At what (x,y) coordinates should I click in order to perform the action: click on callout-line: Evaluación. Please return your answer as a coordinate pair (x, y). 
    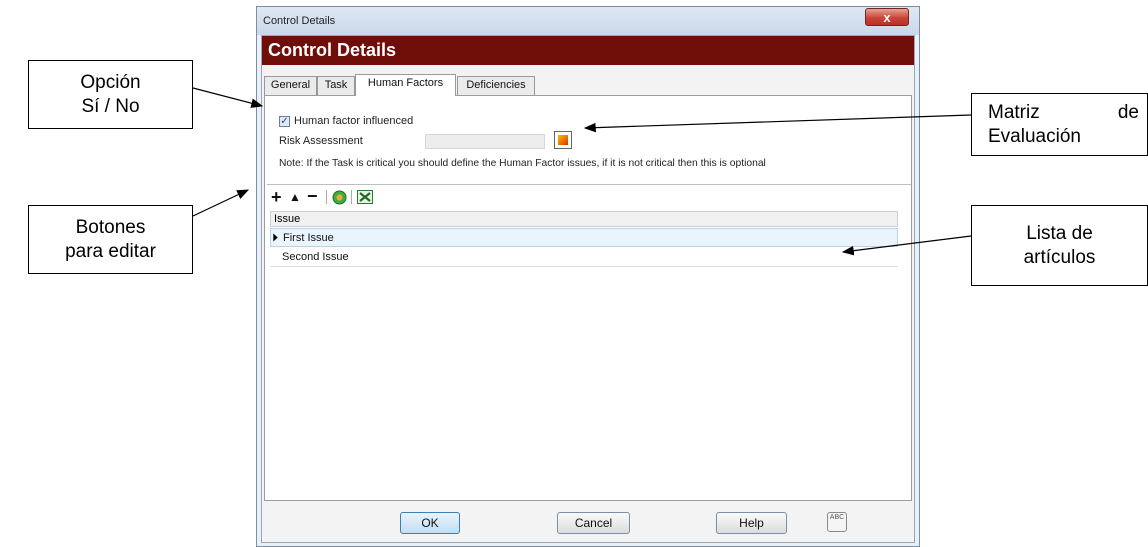
    Looking at the image, I should click on (1034, 136).